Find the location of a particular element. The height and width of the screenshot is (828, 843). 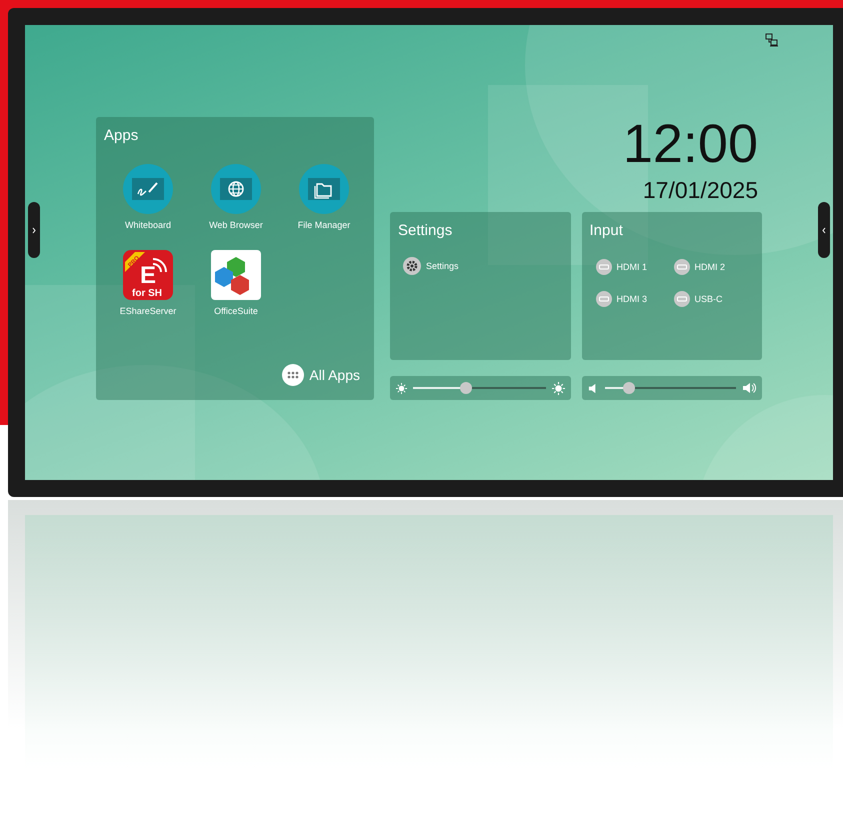

app-tile: Whiteboard is located at coordinates (148, 197).